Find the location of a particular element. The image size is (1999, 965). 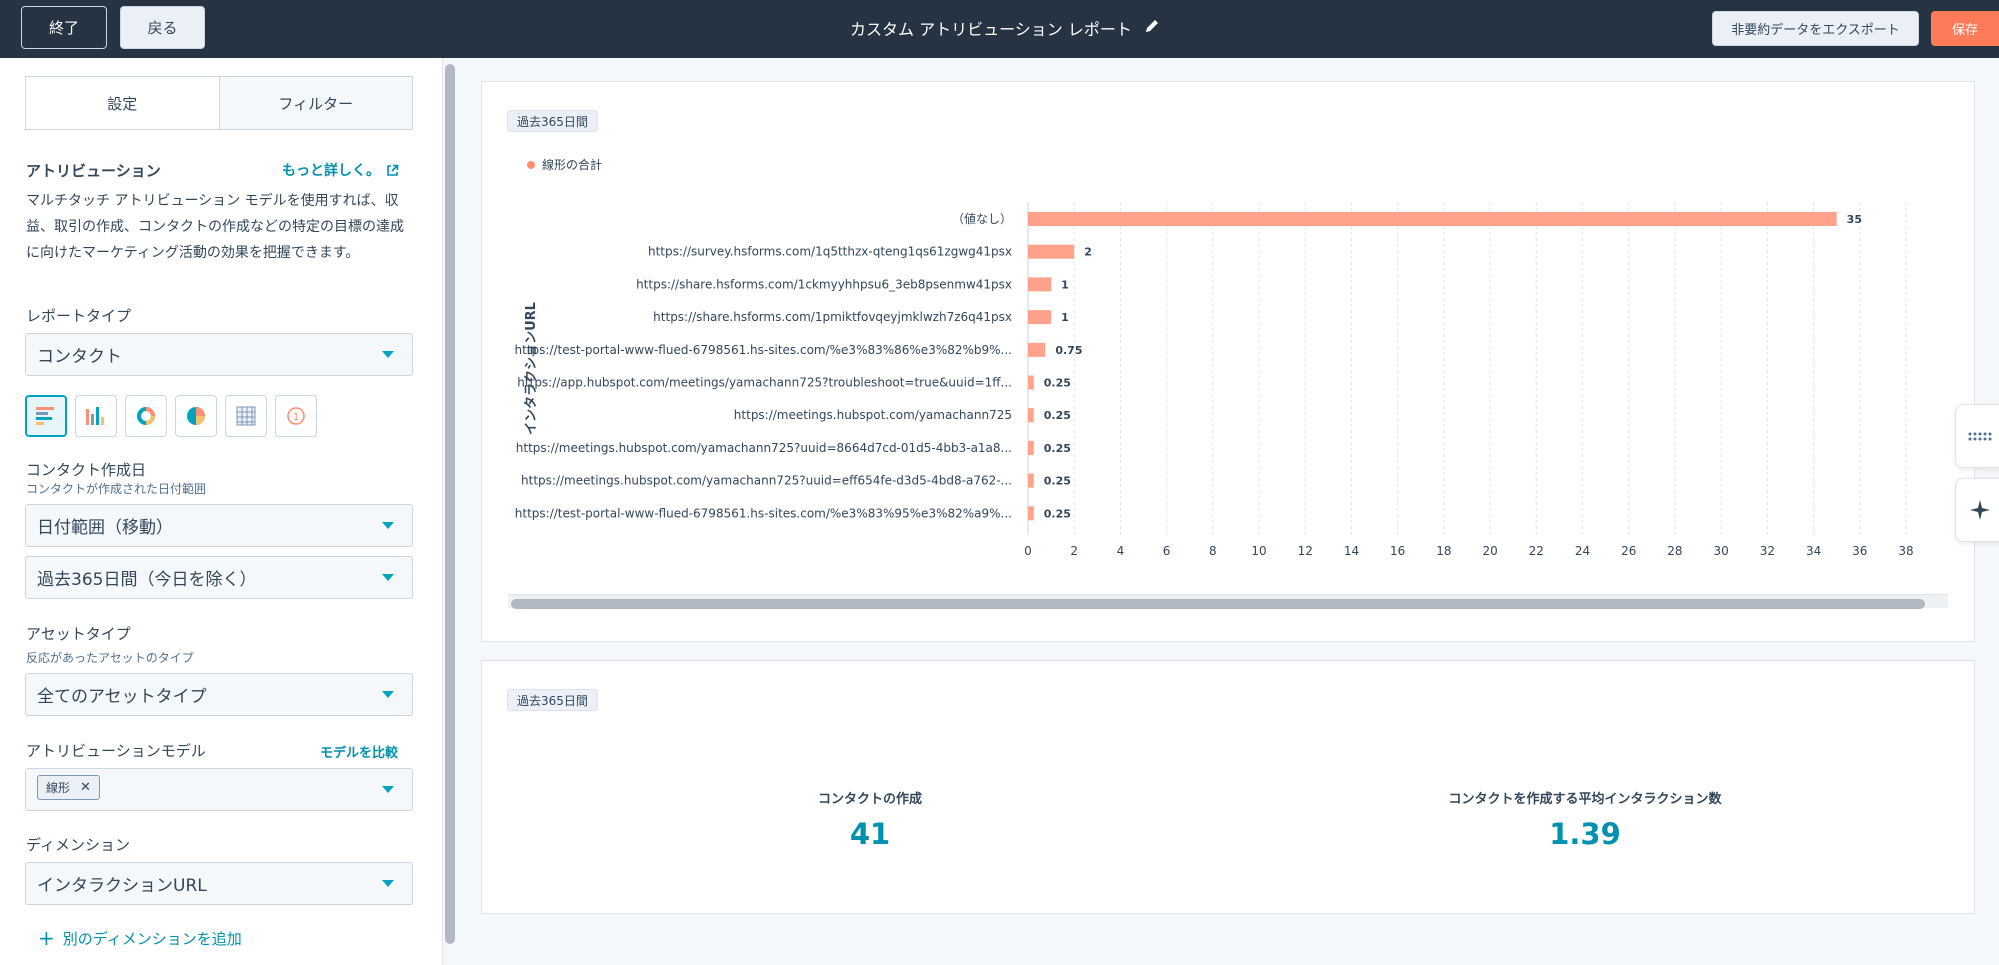

grid-tool-button is located at coordinates (1977, 436).